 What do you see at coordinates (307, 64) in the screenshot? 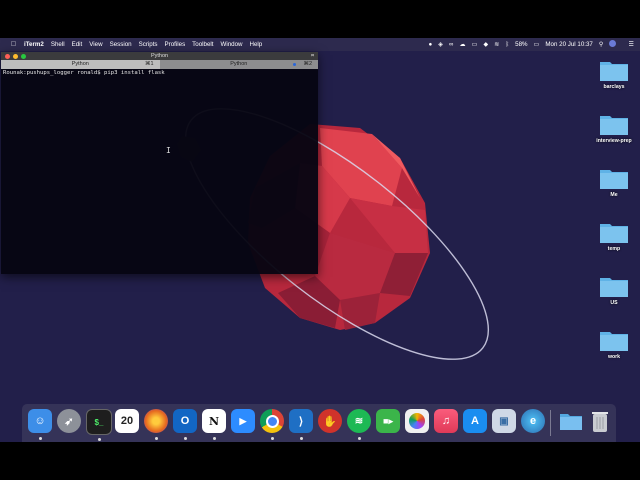
I see `tab-shortcut: ⌘2` at bounding box center [307, 64].